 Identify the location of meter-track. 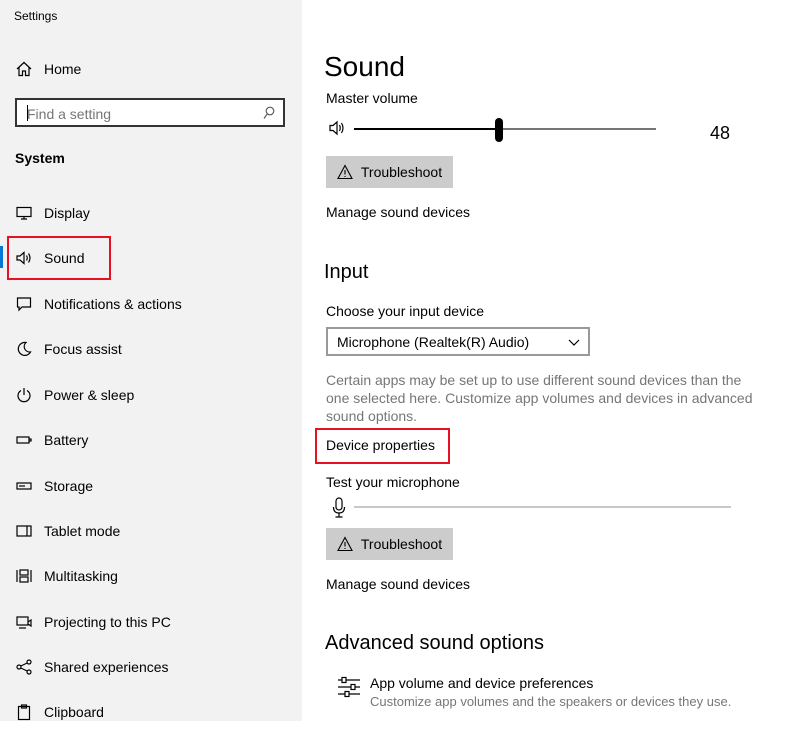
(542, 507).